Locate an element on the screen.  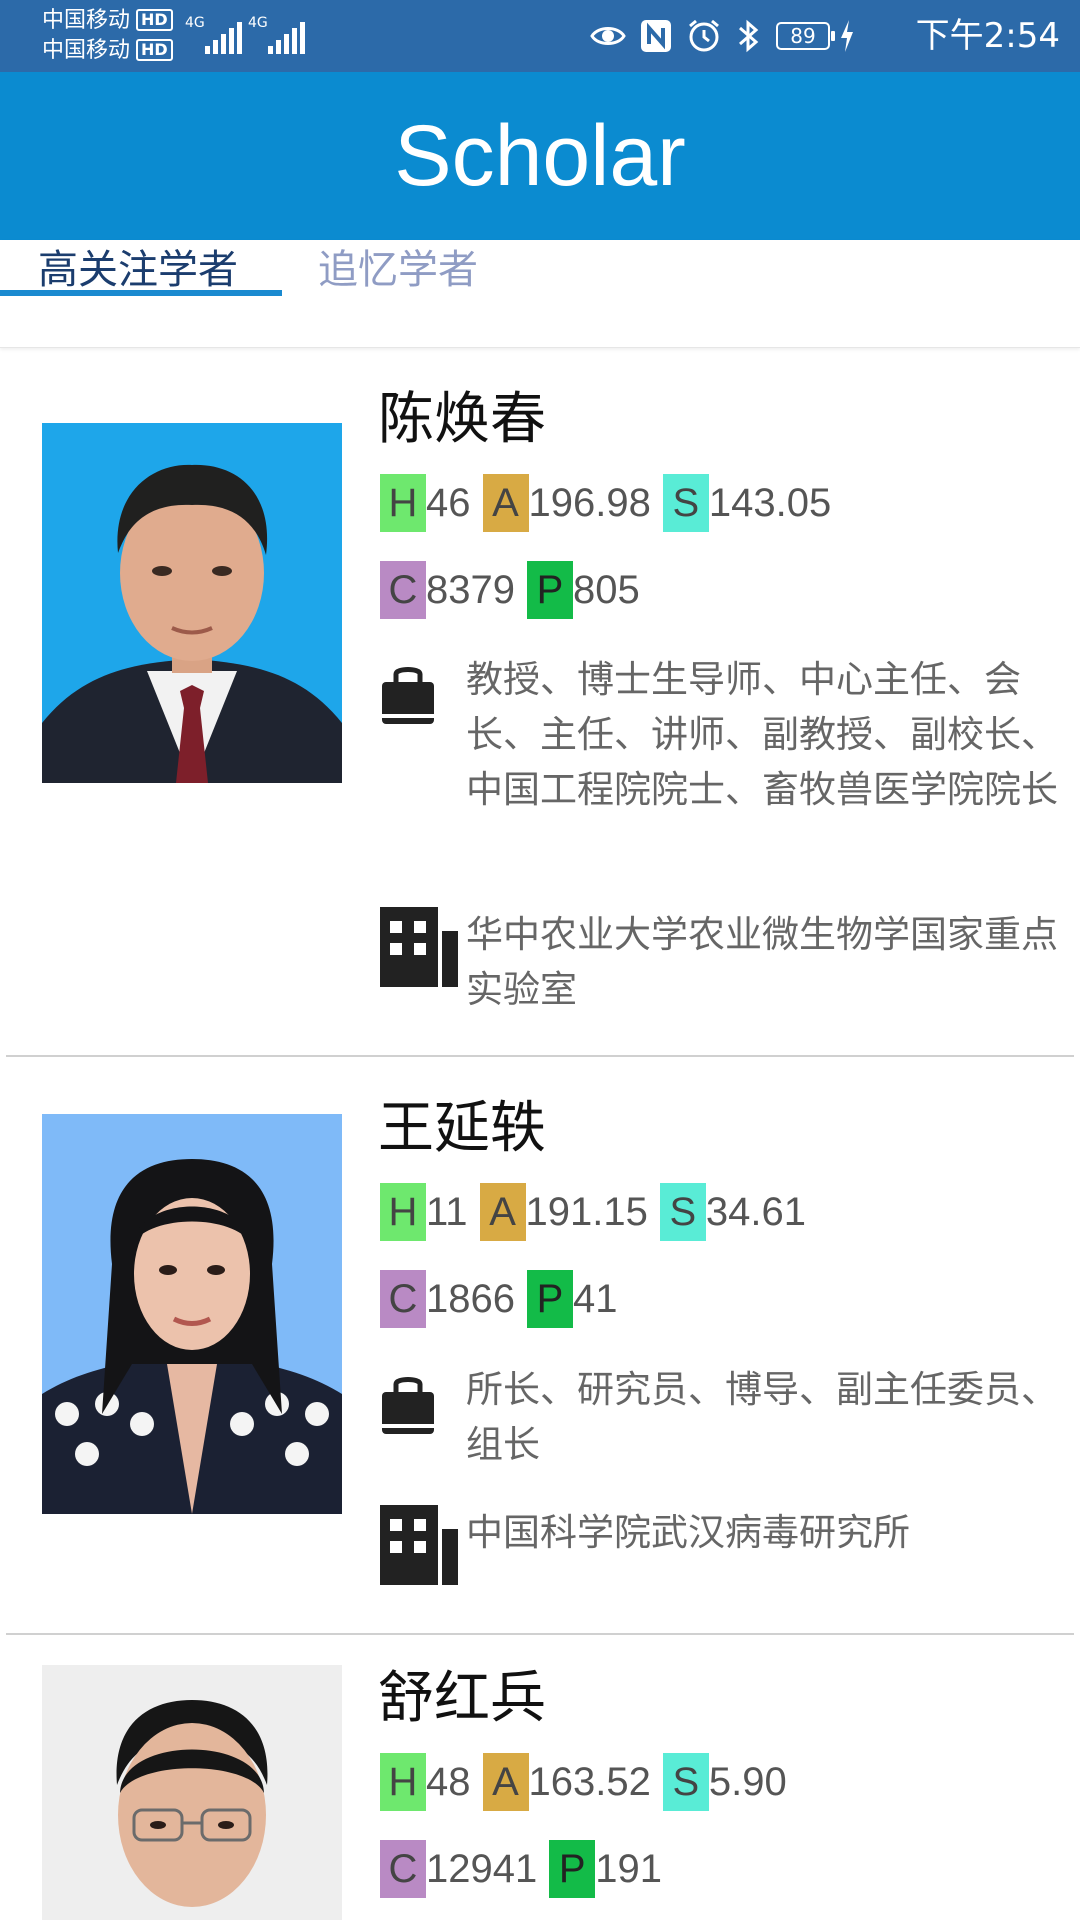
activity-value: 196.98 is located at coordinates (589, 503).